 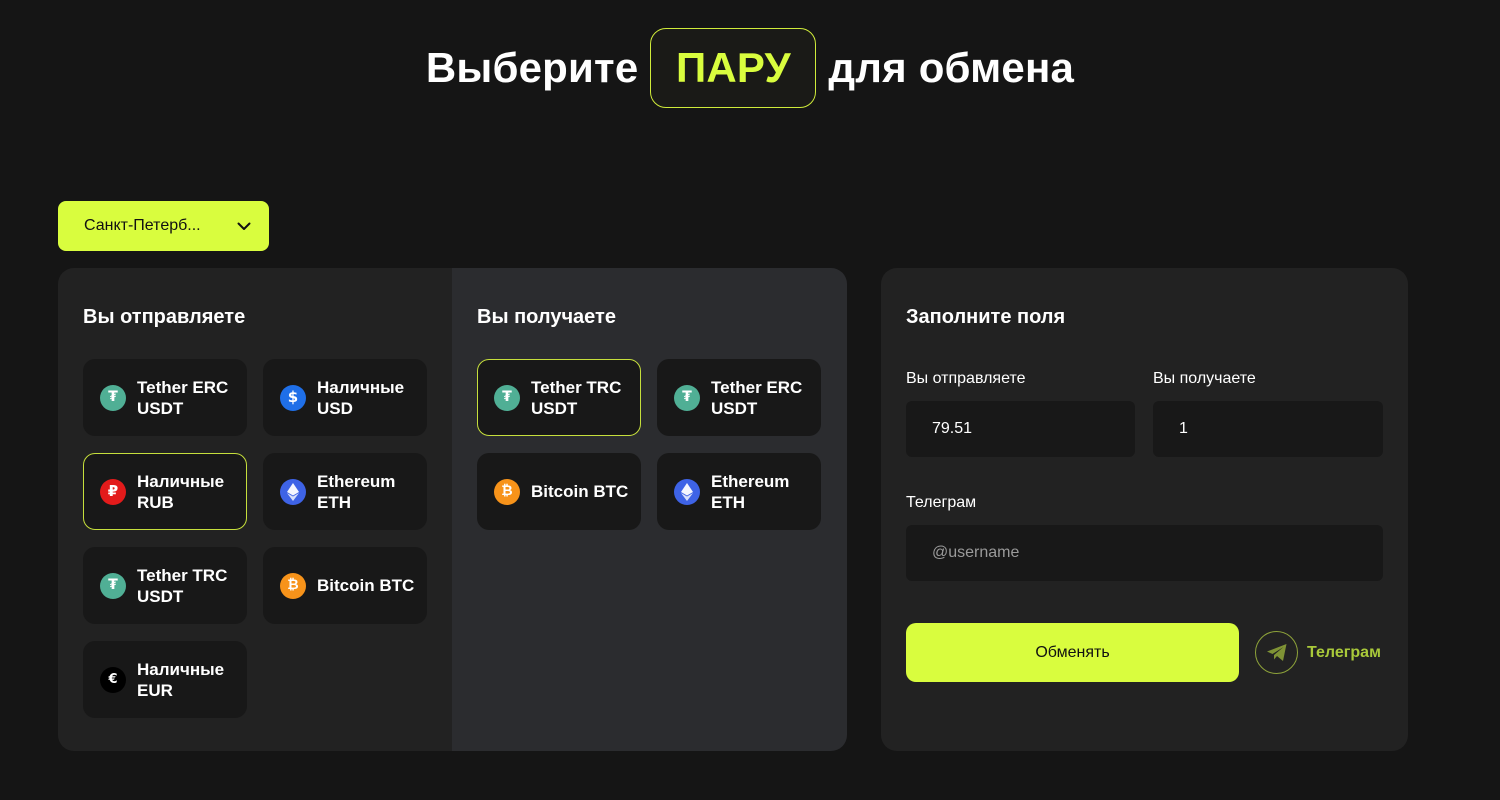 What do you see at coordinates (293, 397) in the screenshot?
I see `dollar-icon: $` at bounding box center [293, 397].